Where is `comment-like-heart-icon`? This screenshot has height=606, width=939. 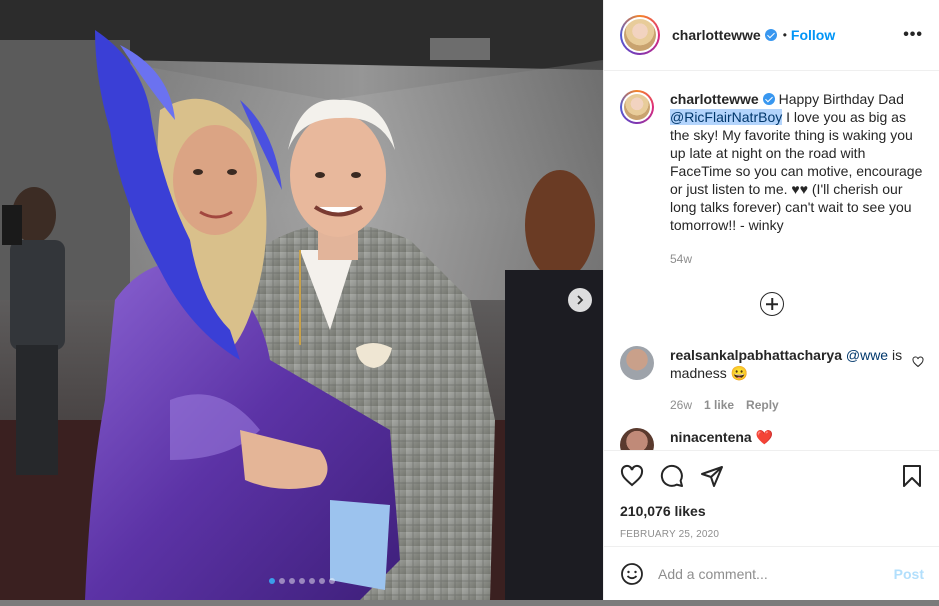
comment-like-heart-icon is located at coordinates (918, 362).